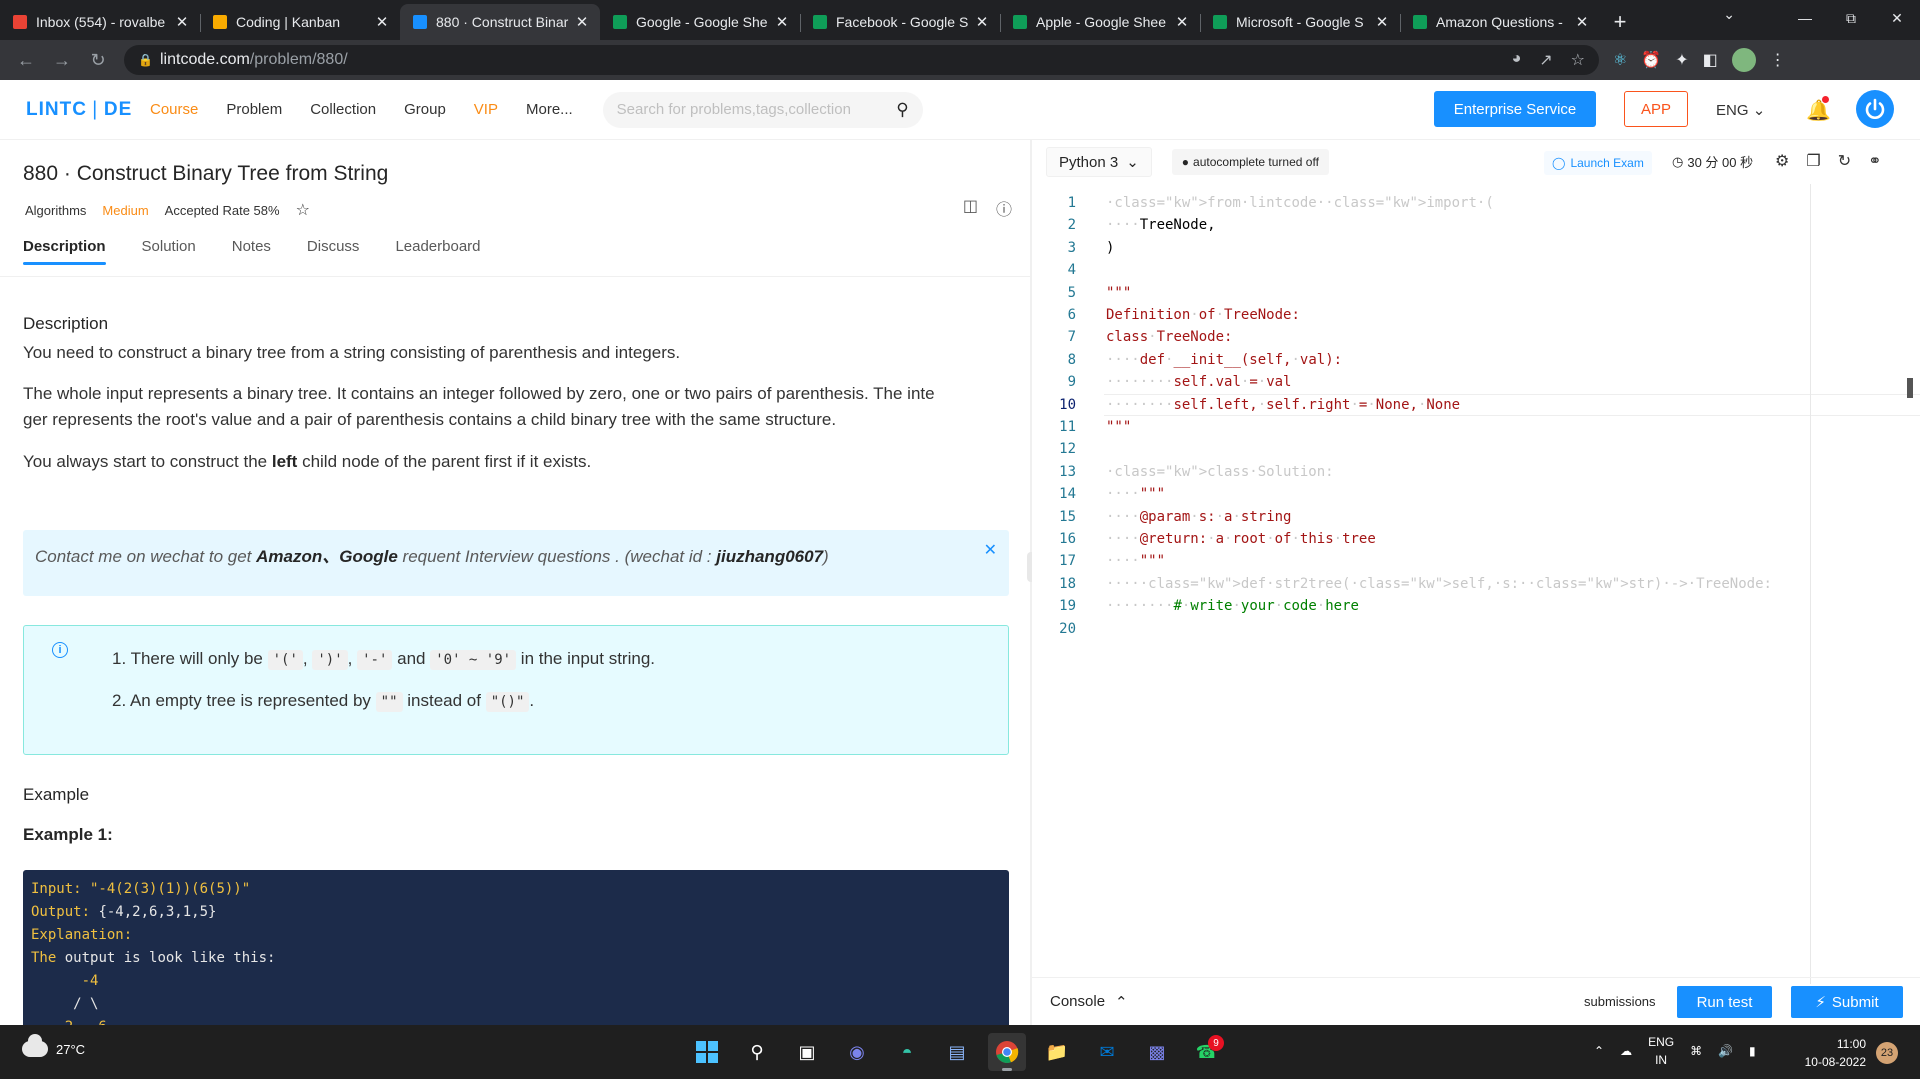  I want to click on code-line: 12, so click(1472, 449).